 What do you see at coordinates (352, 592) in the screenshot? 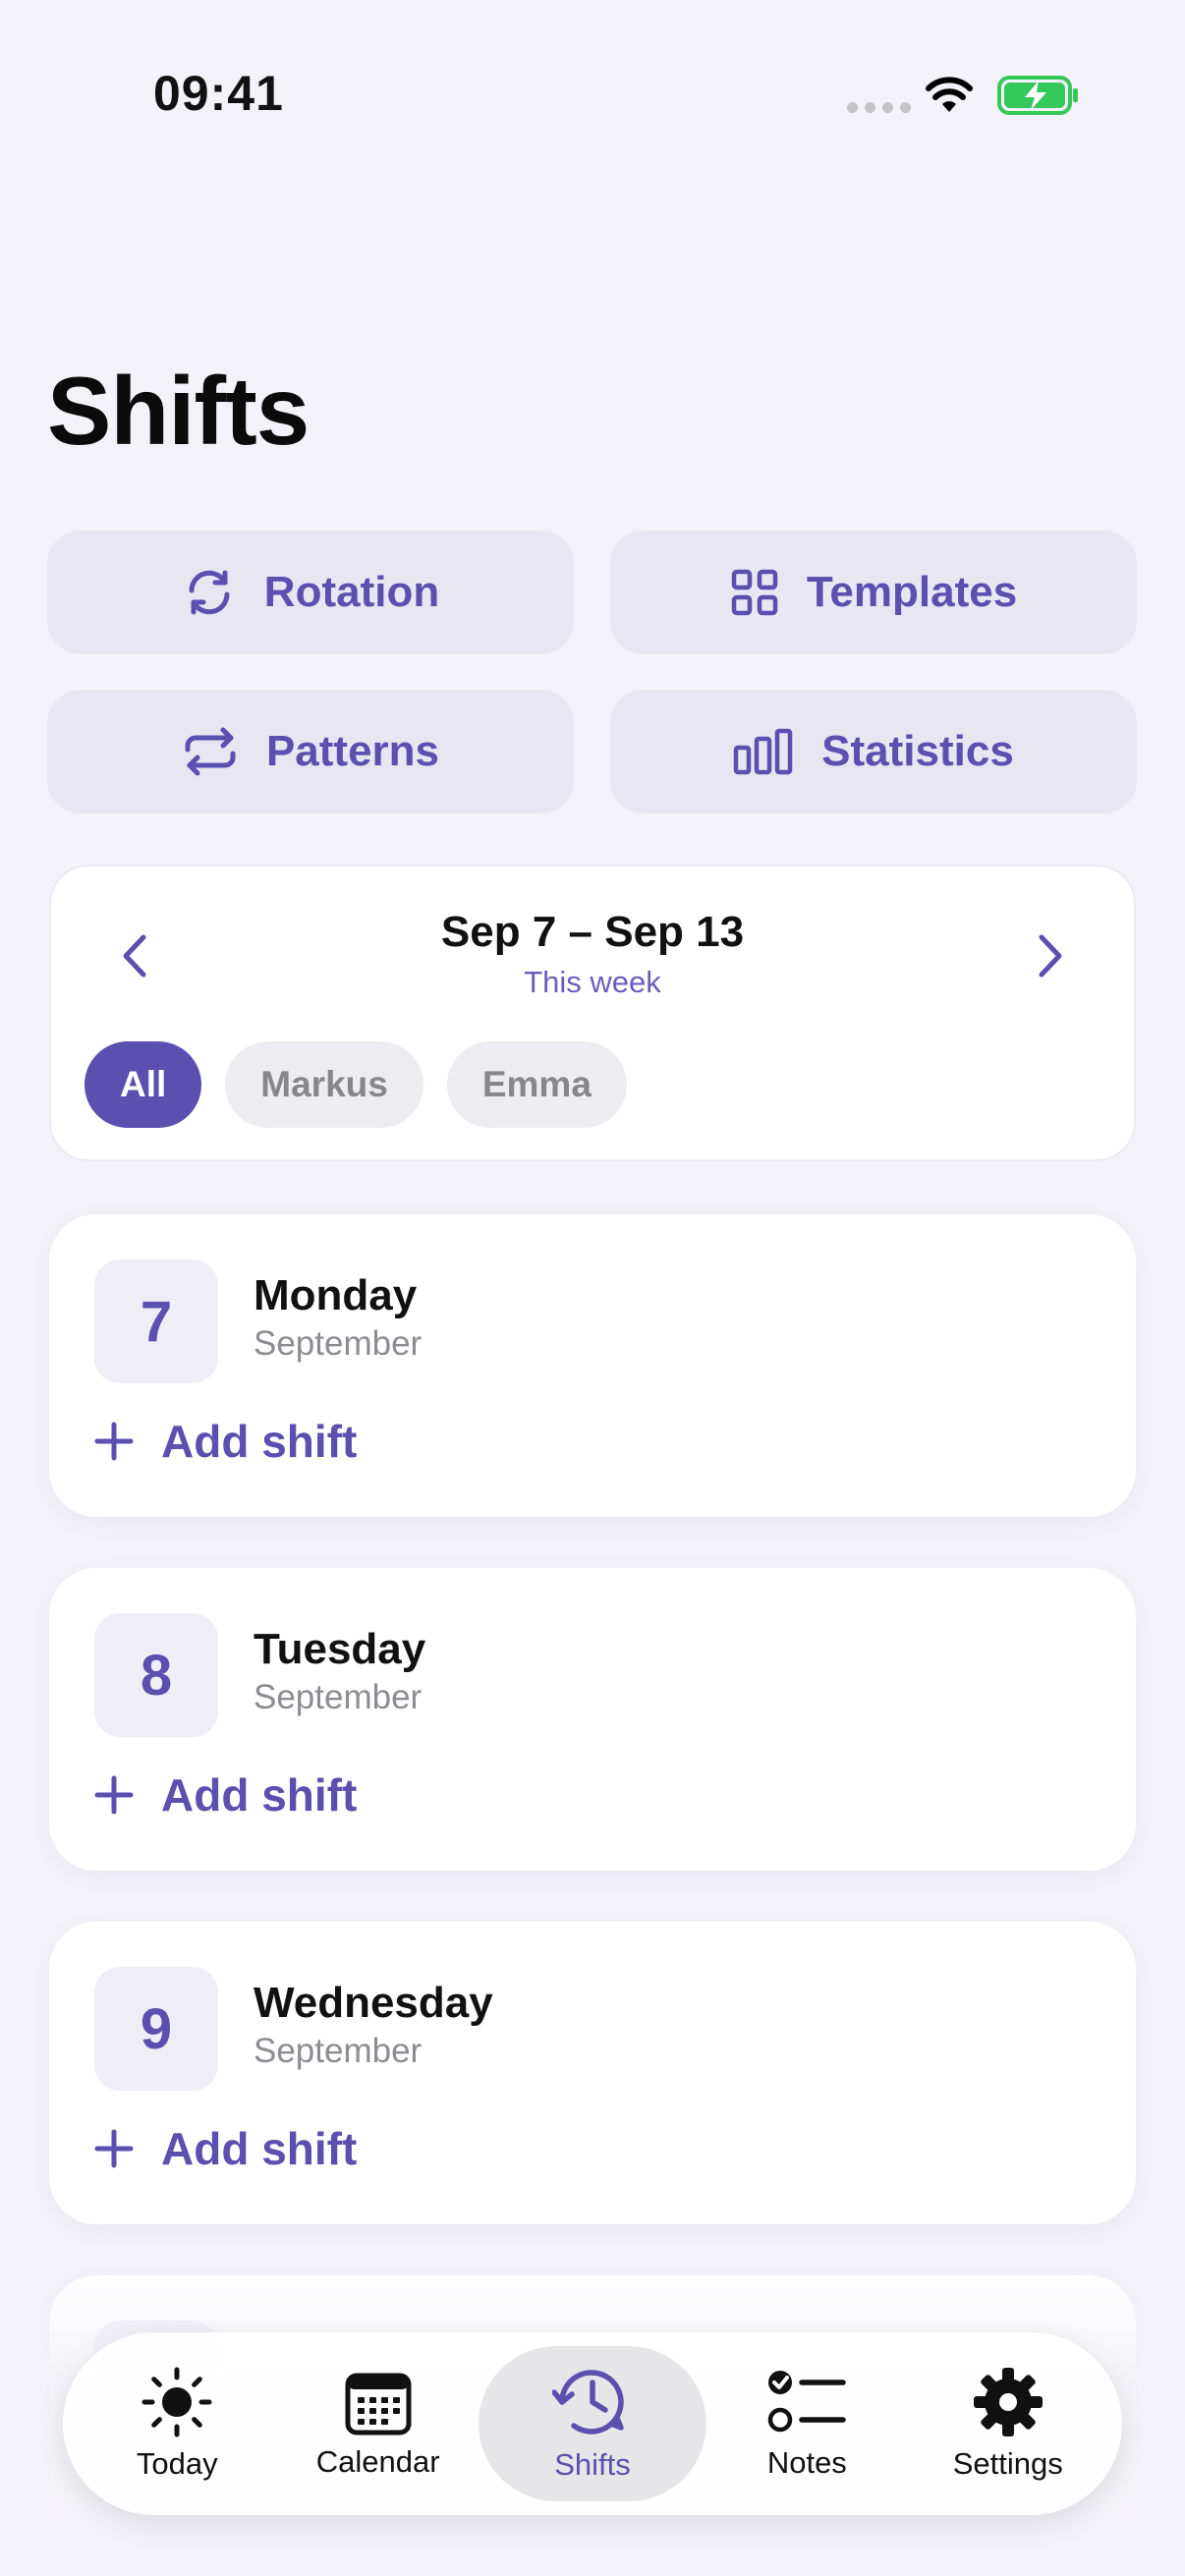
I see `rotation-label: Rotation` at bounding box center [352, 592].